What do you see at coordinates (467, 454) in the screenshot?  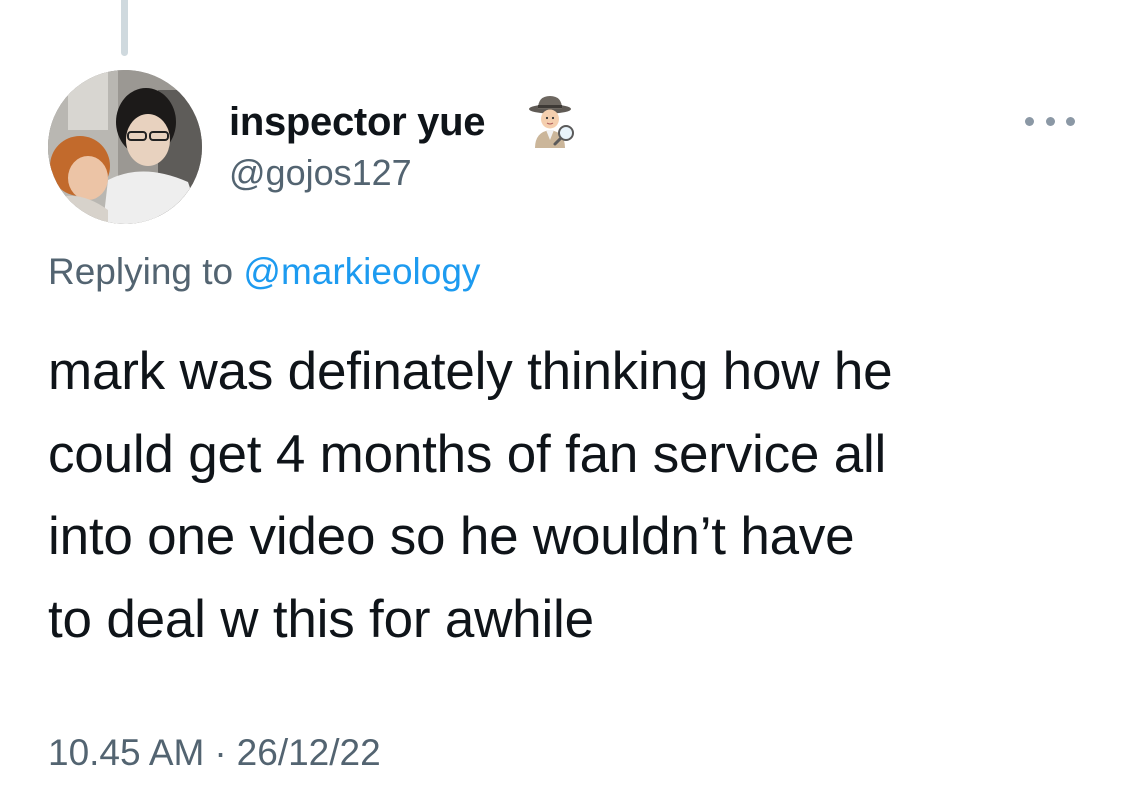 I see `tweet-text-line: could get 4 months of fan service all` at bounding box center [467, 454].